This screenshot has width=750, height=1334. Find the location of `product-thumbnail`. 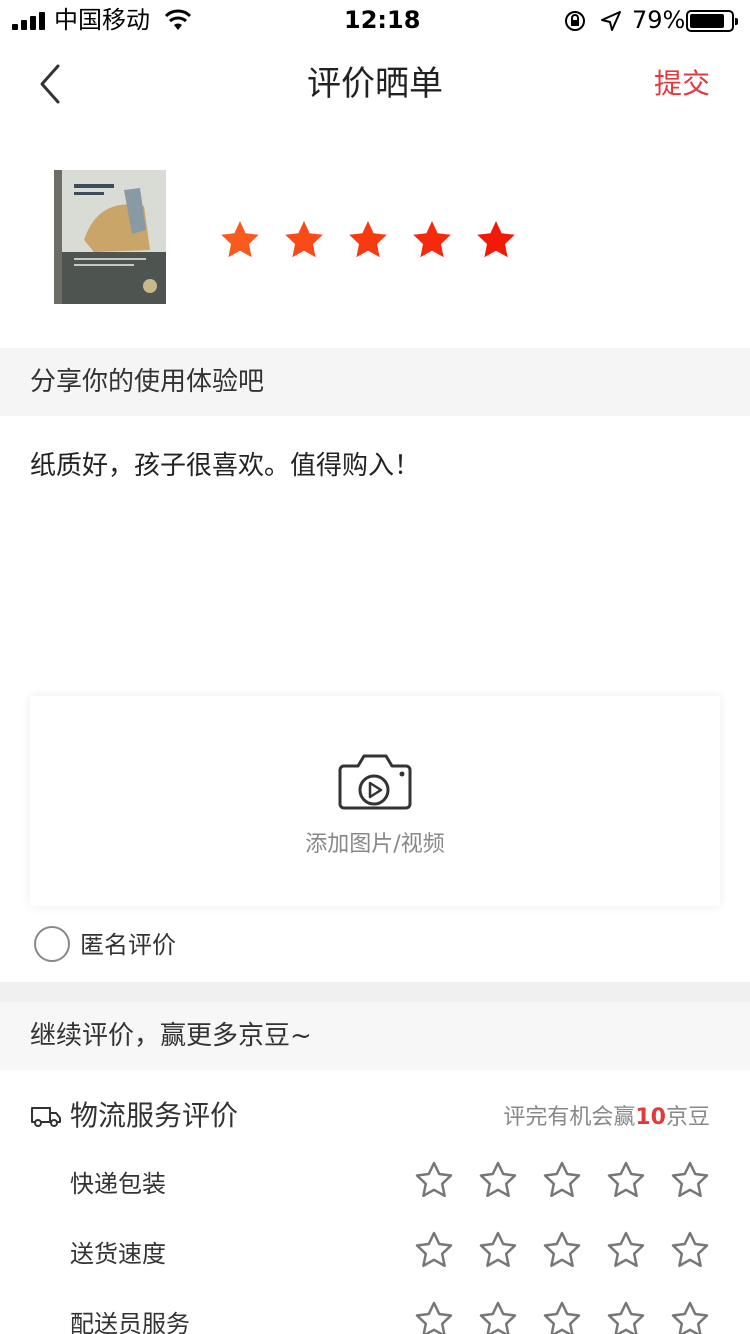

product-thumbnail is located at coordinates (110, 237).